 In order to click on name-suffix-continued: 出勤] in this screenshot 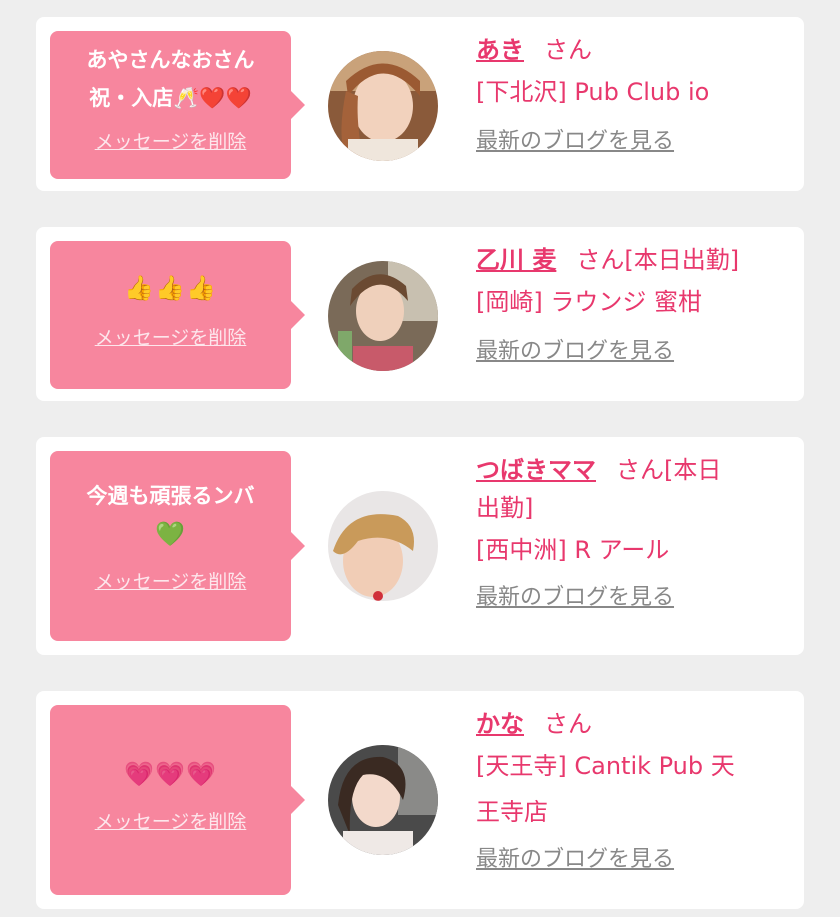, I will do `click(505, 508)`.